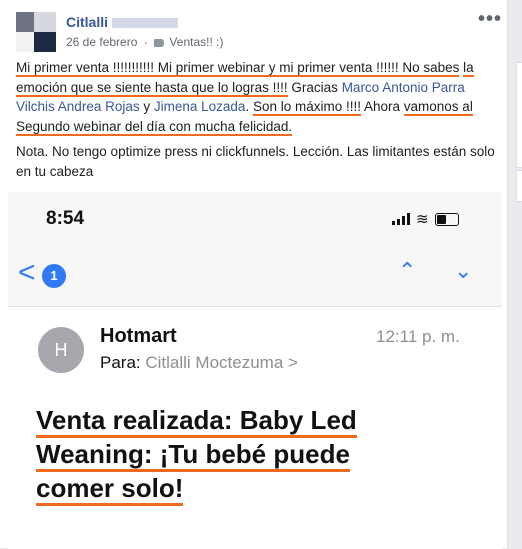 Image resolution: width=522 pixels, height=549 pixels. Describe the element at coordinates (446, 219) in the screenshot. I see `battery-icon` at that location.